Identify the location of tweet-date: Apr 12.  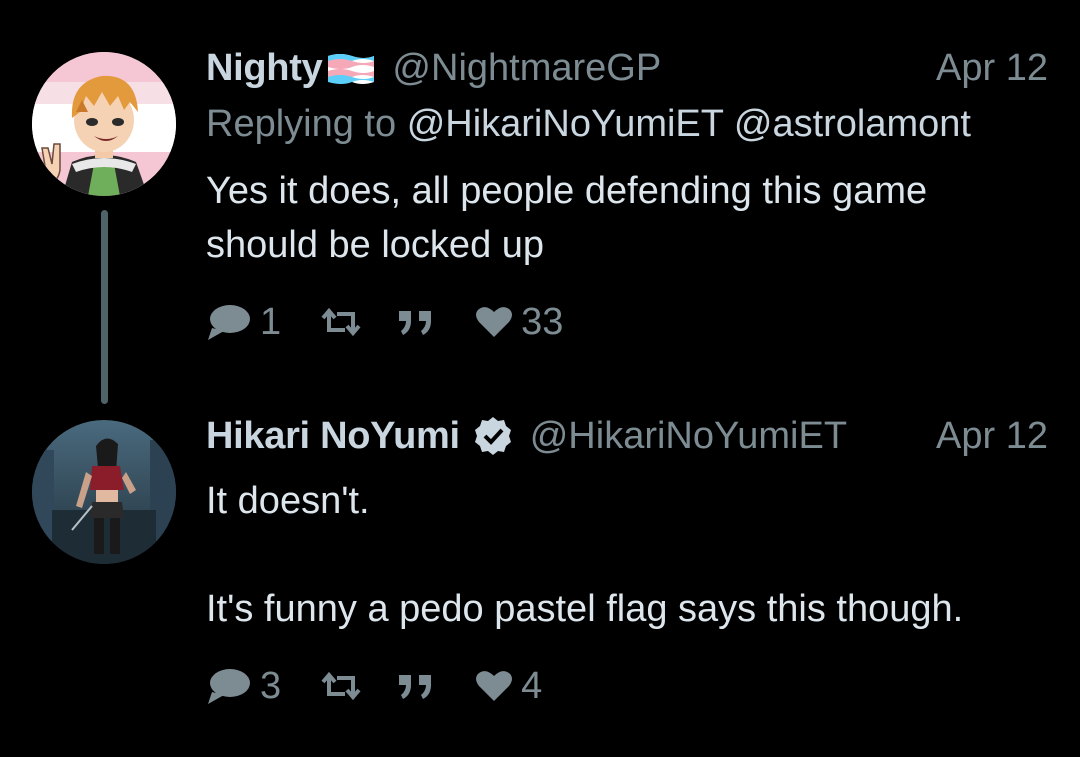
(992, 436).